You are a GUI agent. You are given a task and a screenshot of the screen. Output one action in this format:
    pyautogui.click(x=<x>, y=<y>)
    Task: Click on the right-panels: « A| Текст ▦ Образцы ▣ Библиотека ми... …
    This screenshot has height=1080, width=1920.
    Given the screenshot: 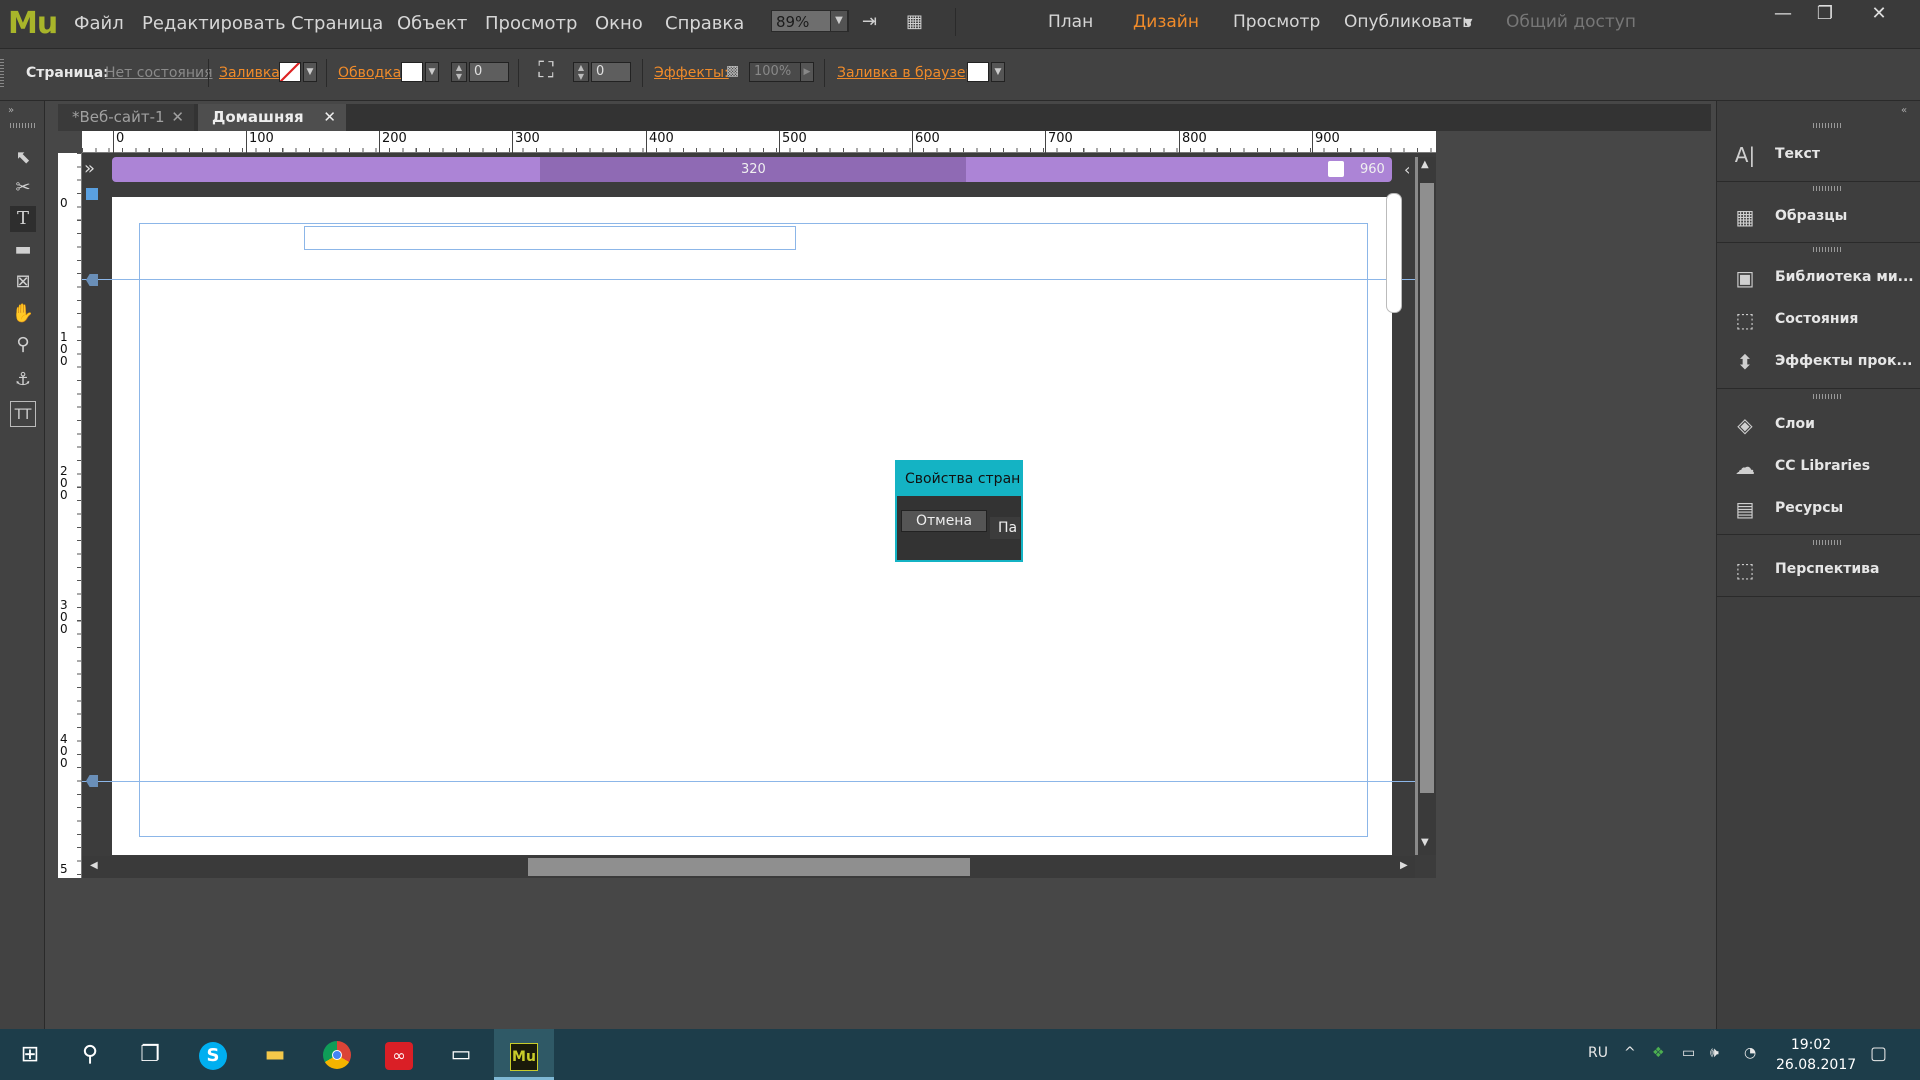 What is the action you would take?
    pyautogui.click(x=1818, y=565)
    